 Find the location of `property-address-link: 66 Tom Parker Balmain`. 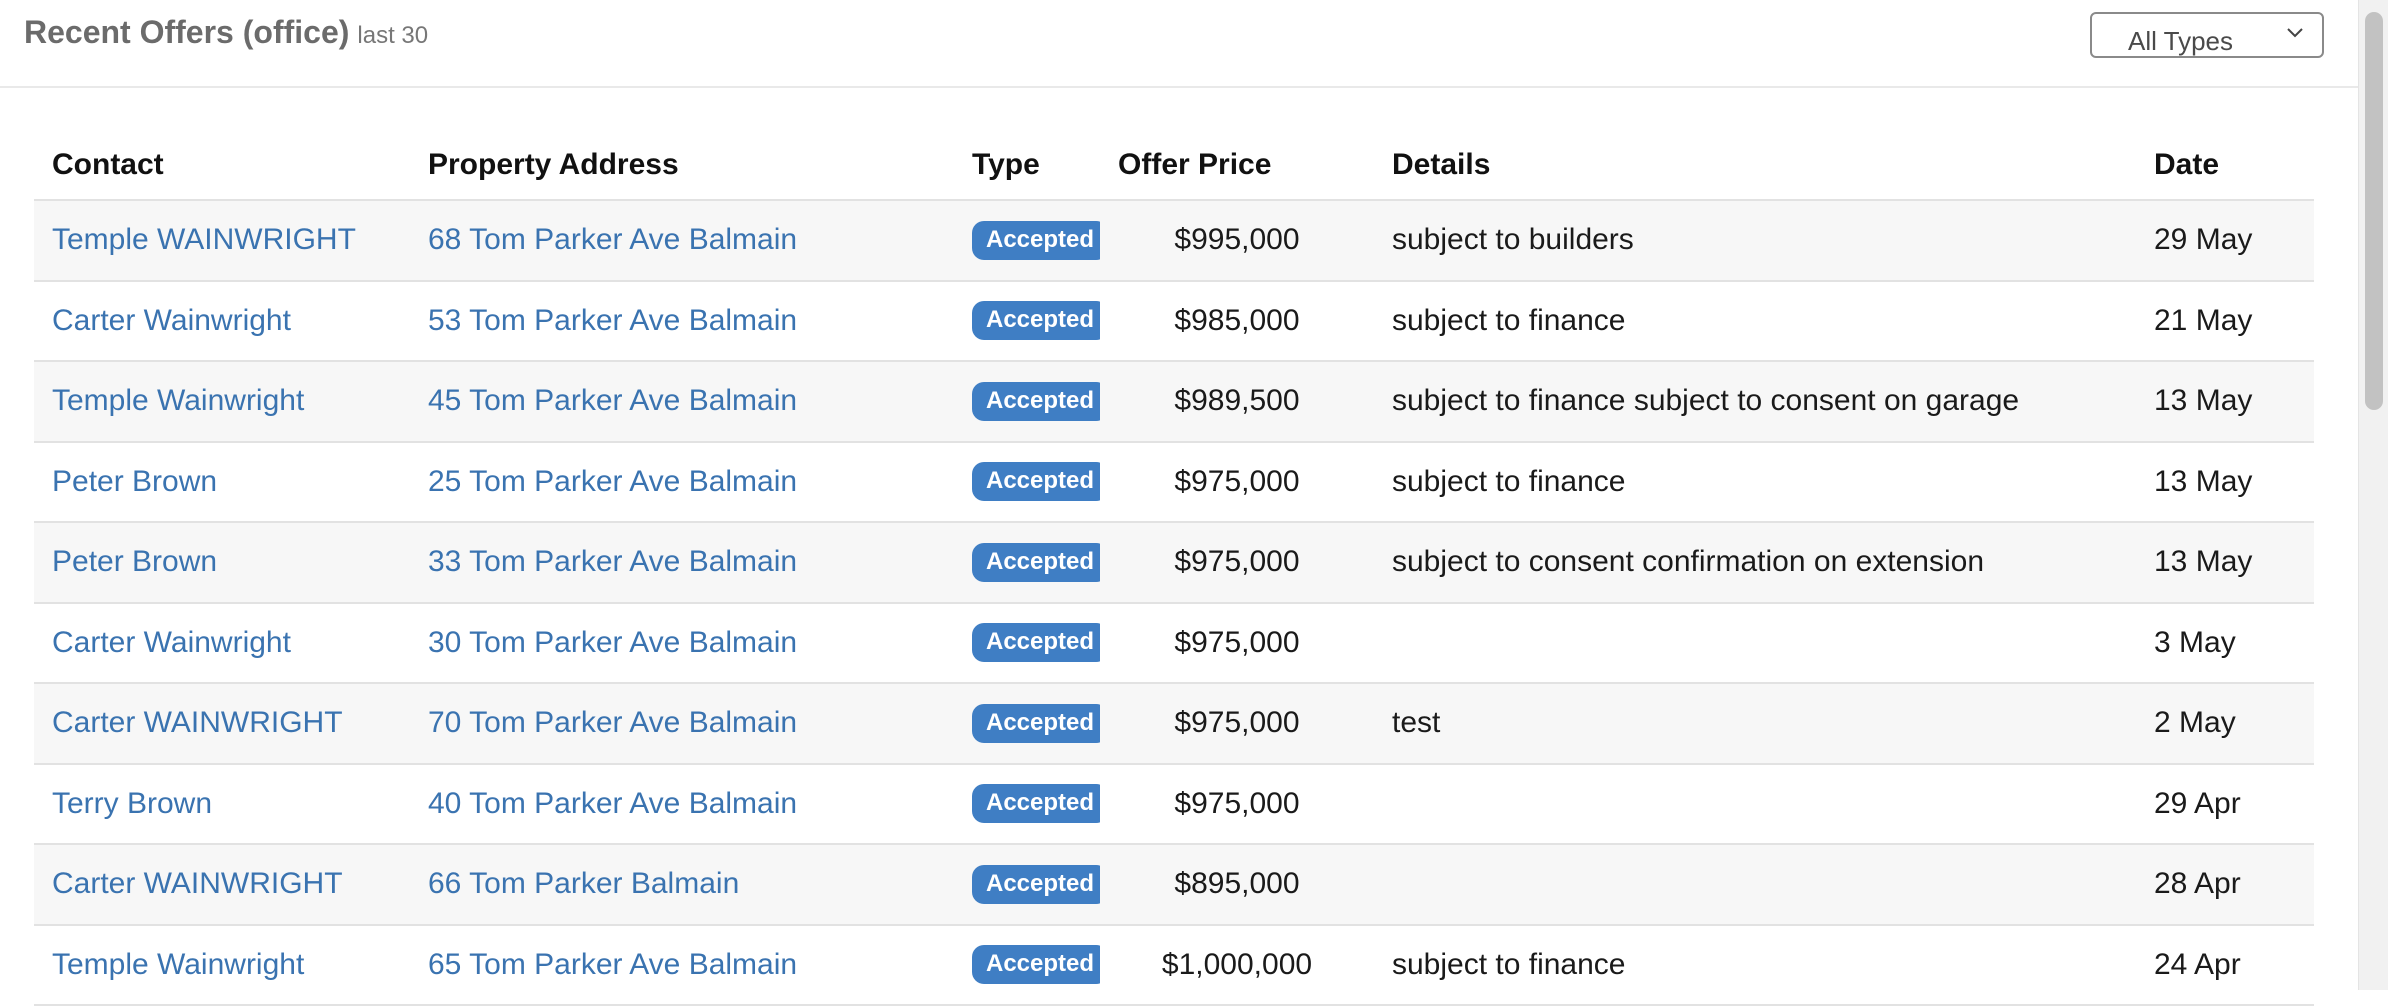

property-address-link: 66 Tom Parker Balmain is located at coordinates (583, 883).